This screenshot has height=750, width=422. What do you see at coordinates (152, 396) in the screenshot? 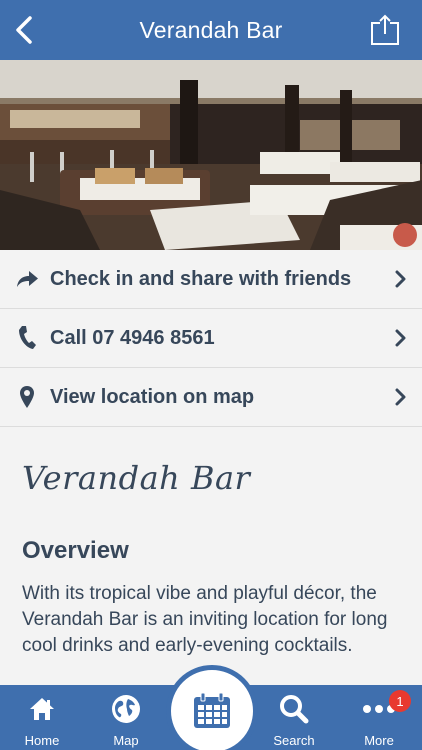
I see `map-label: View location on map` at bounding box center [152, 396].